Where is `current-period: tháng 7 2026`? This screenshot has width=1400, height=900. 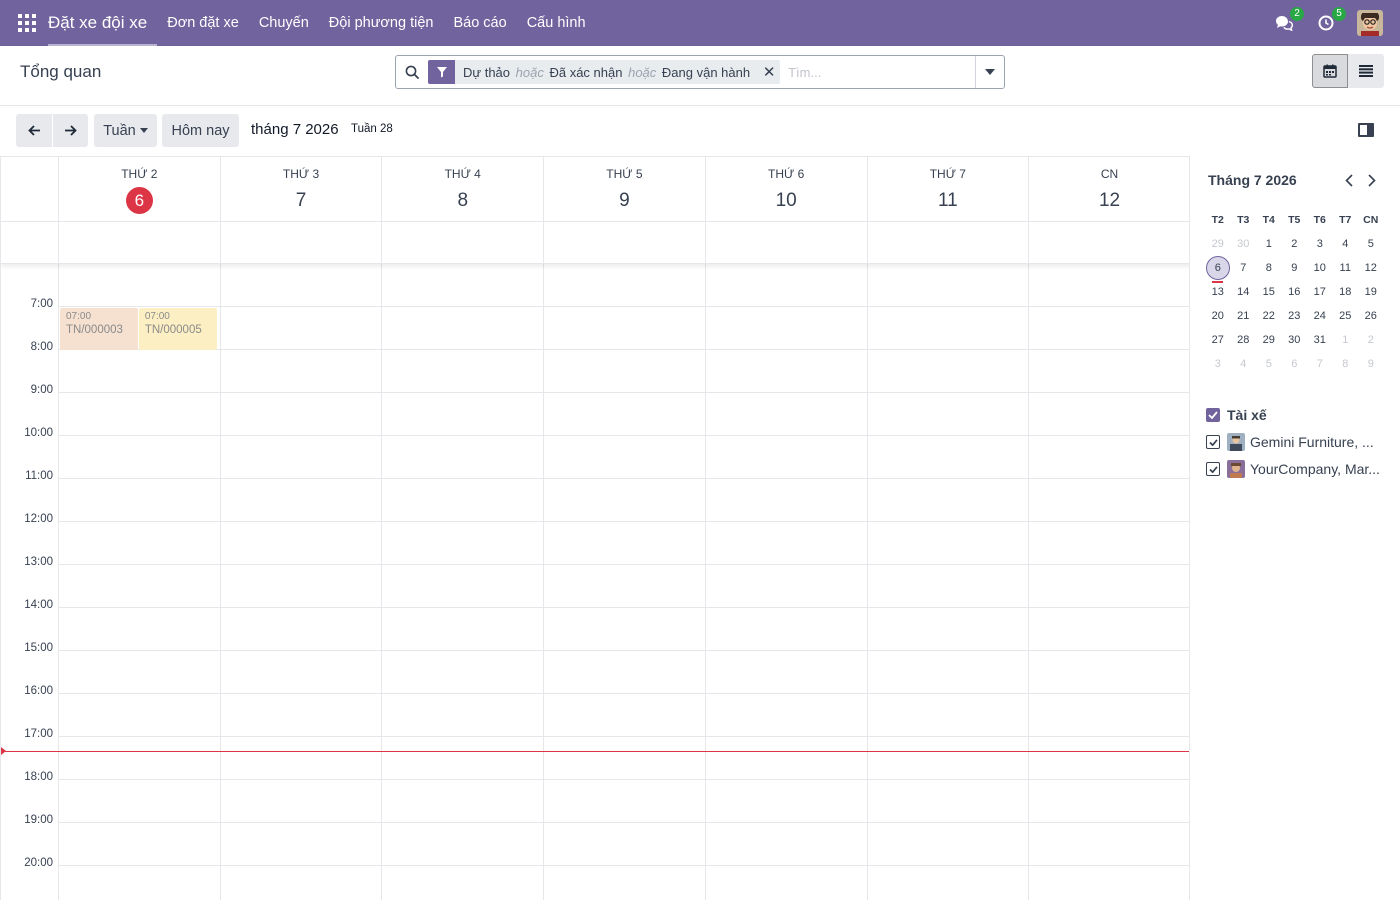
current-period: tháng 7 2026 is located at coordinates (295, 129).